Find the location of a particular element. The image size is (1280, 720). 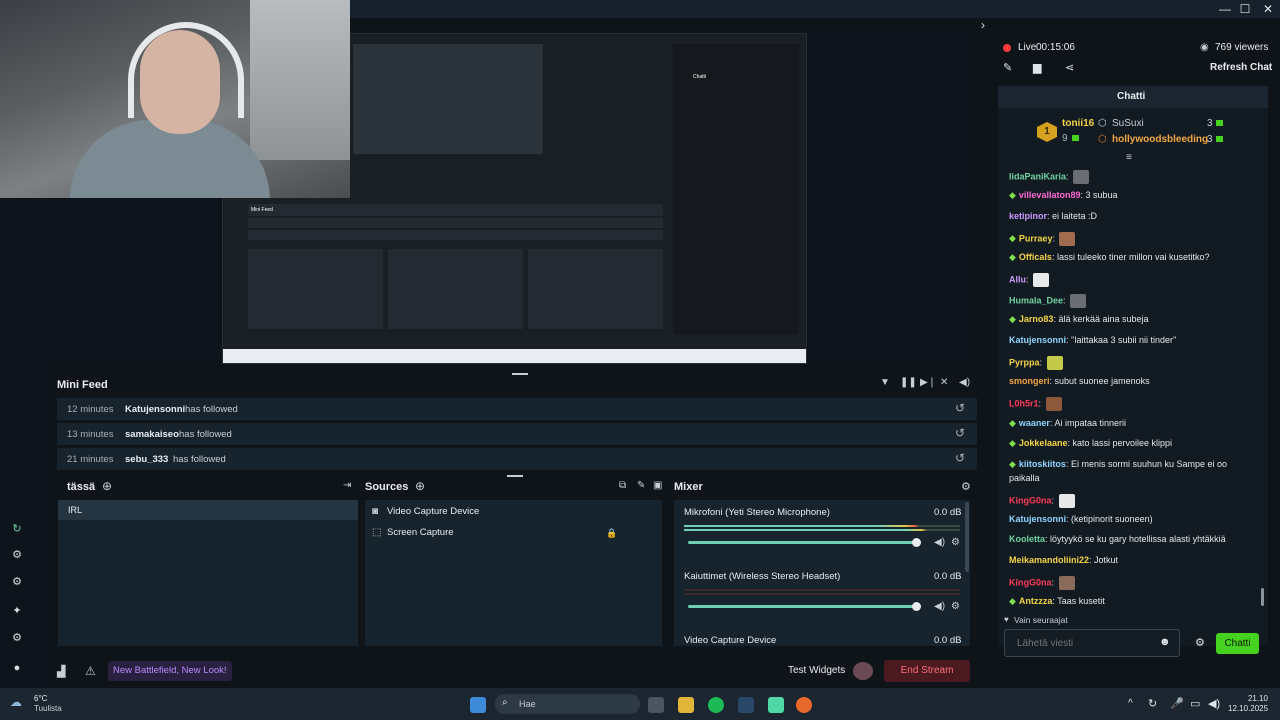

chat-username: ketipinor is located at coordinates (1028, 216).